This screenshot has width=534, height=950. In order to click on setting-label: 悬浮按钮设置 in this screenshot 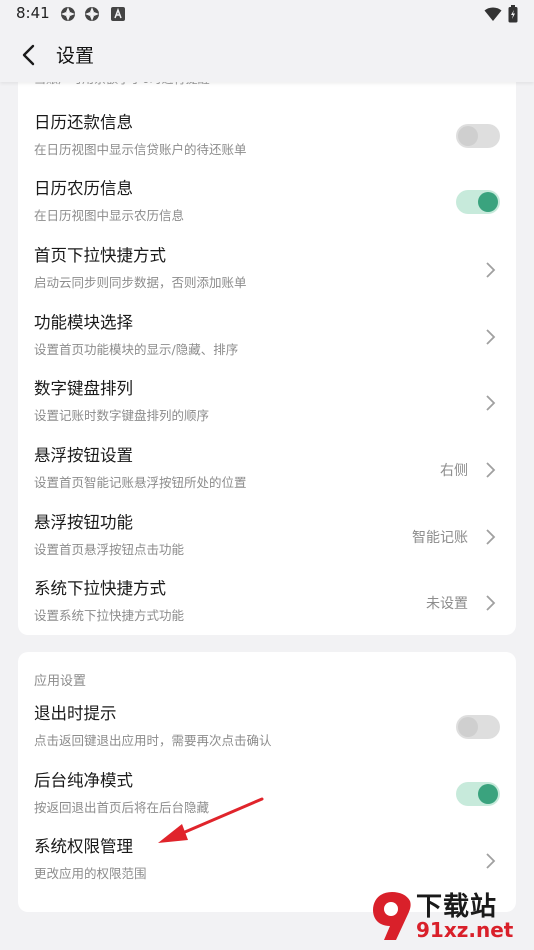, I will do `click(83, 455)`.